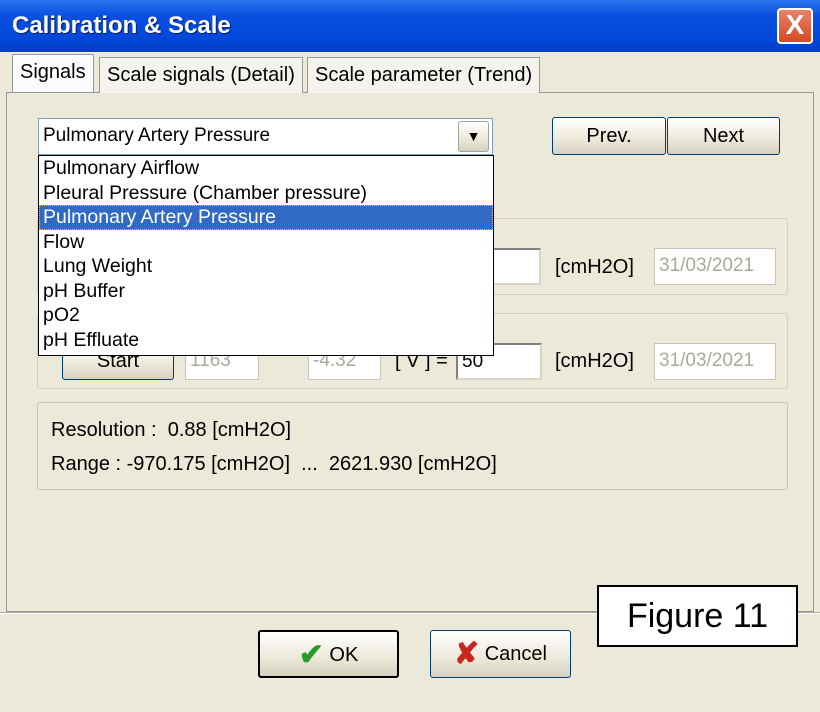  I want to click on chevron-down-icon: ▼, so click(473, 136).